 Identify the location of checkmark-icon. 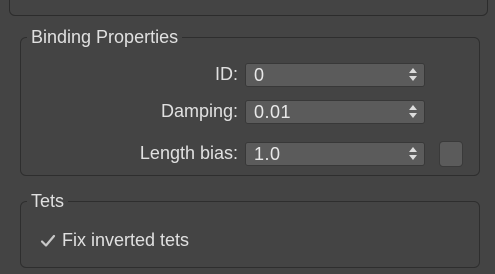
(48, 240).